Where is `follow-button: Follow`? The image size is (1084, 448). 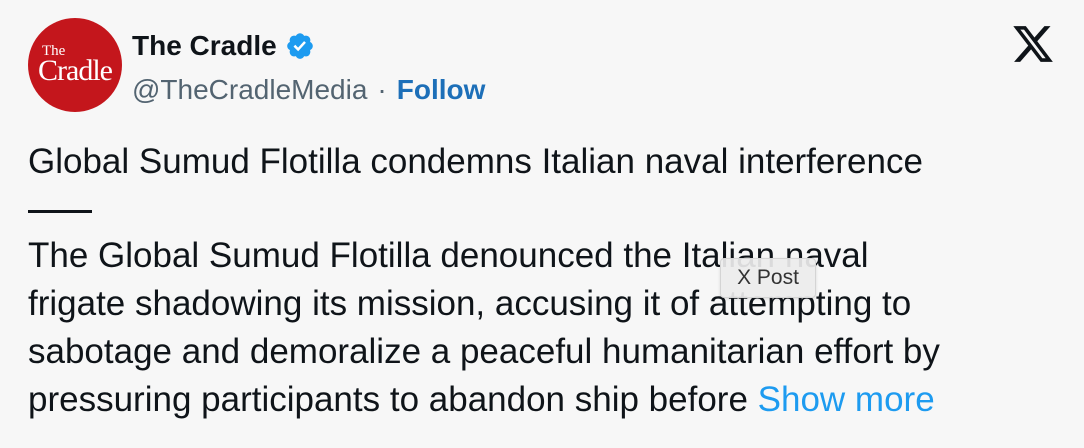
follow-button: Follow is located at coordinates (441, 90).